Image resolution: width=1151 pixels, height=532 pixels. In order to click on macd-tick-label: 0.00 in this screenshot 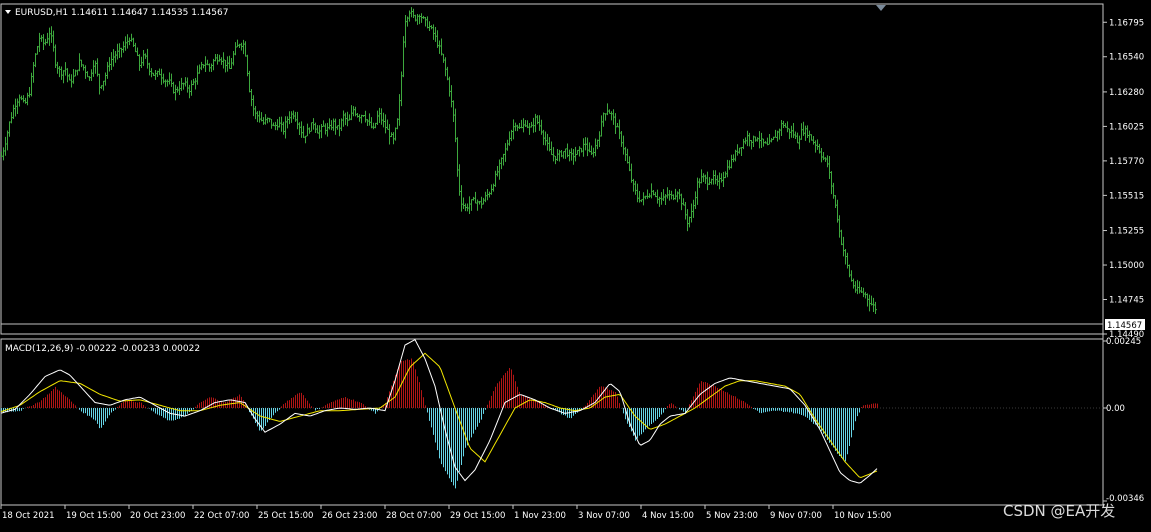, I will do `click(1115, 409)`.